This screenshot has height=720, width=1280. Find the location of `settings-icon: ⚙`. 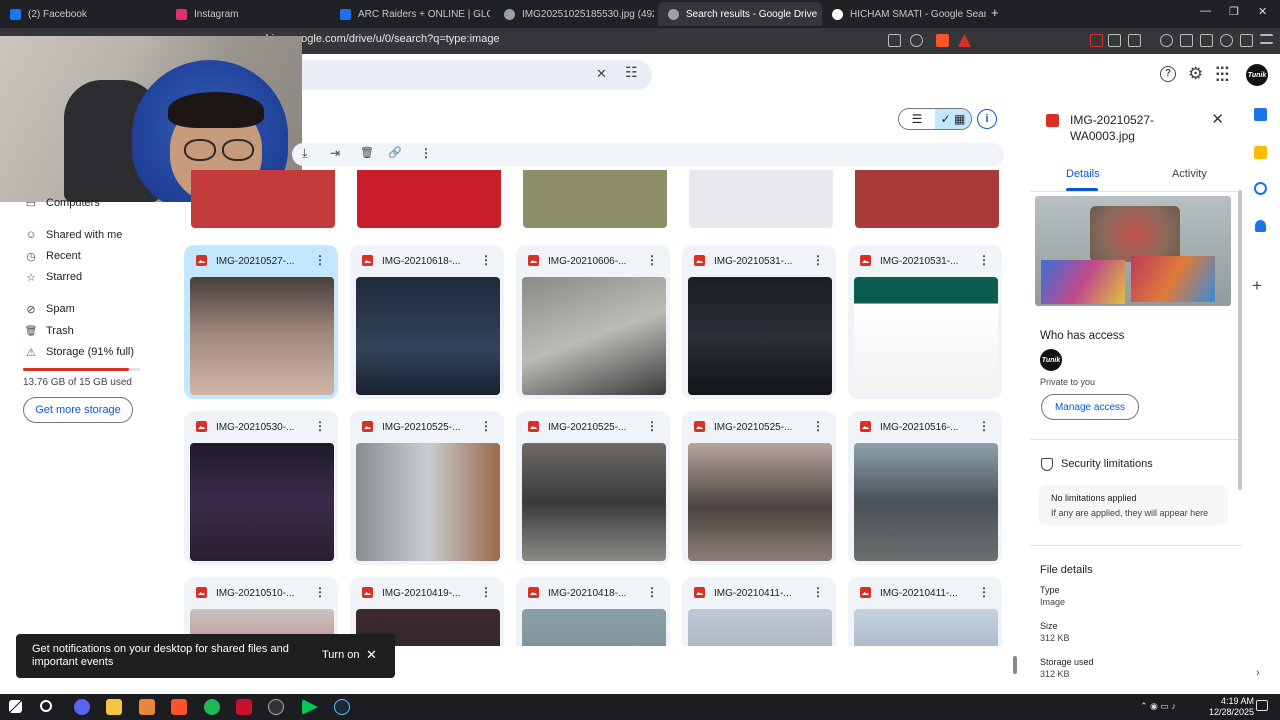

settings-icon: ⚙ is located at coordinates (1195, 74).